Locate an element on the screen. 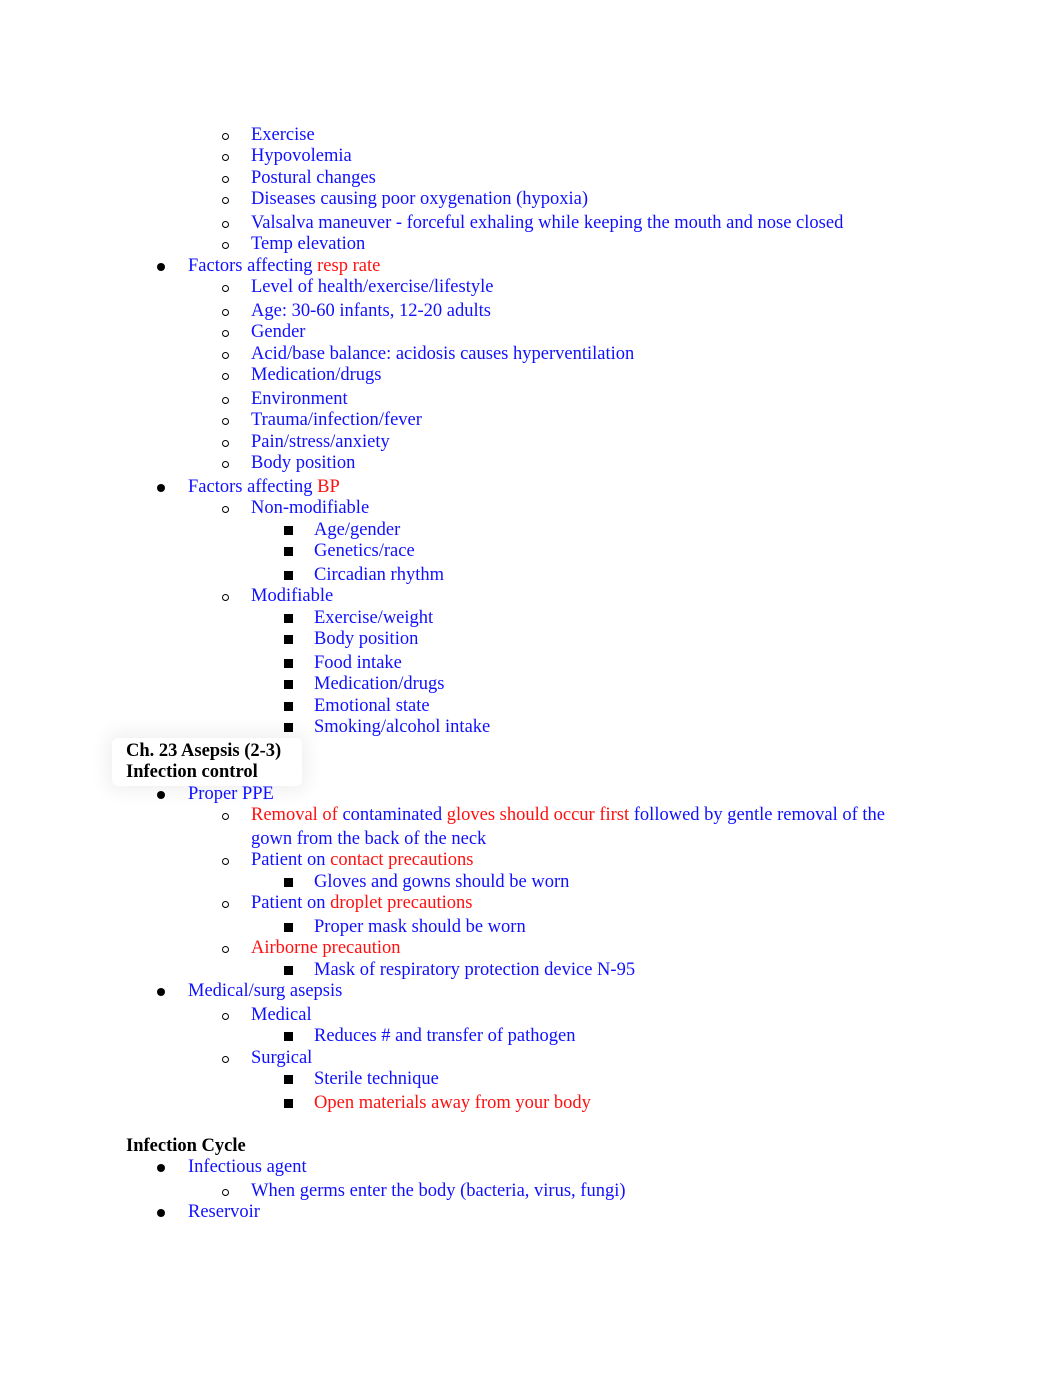 The width and height of the screenshot is (1062, 1376). item-text: Reservoir is located at coordinates (224, 1212).